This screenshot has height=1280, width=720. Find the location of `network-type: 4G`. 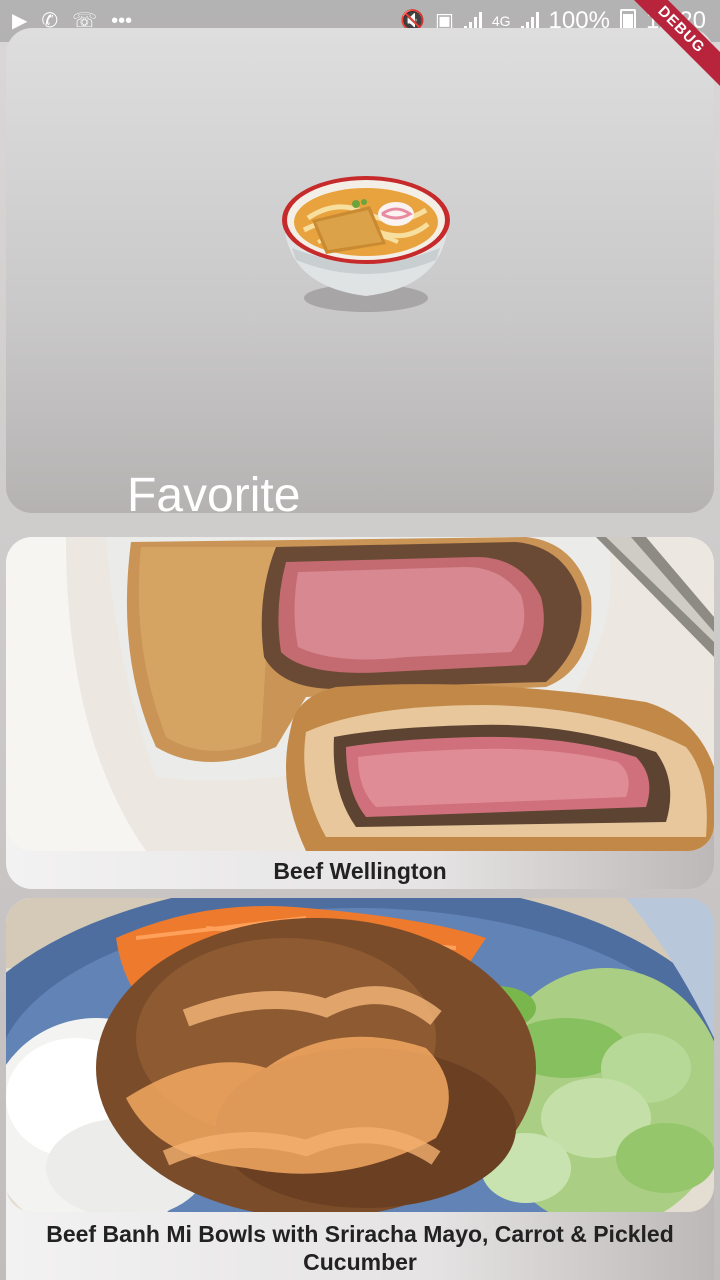

network-type: 4G is located at coordinates (501, 21).